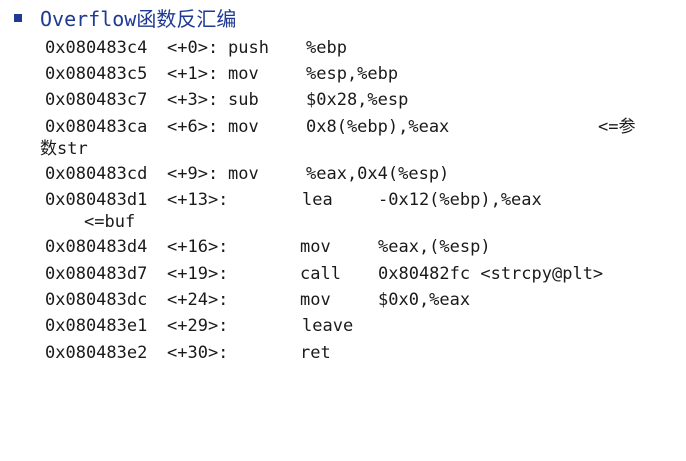 This screenshot has height=461, width=686. What do you see at coordinates (248, 48) in the screenshot?
I see `asm-opcode: push` at bounding box center [248, 48].